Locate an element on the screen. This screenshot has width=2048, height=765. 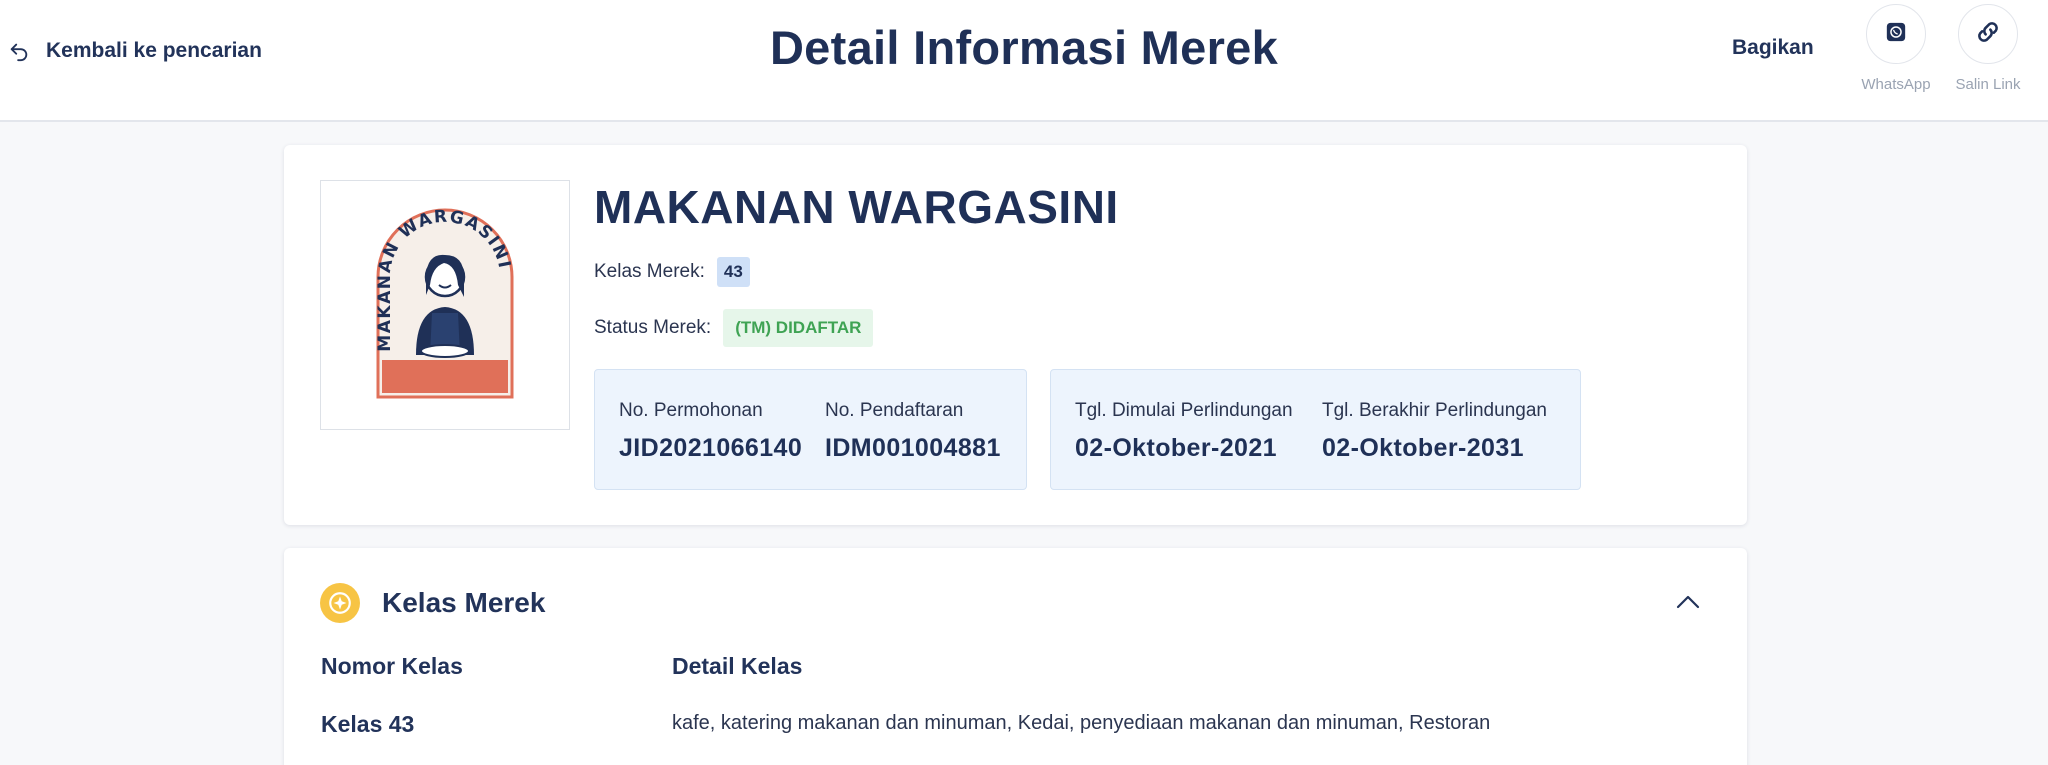
copy-link-button is located at coordinates (1988, 34).